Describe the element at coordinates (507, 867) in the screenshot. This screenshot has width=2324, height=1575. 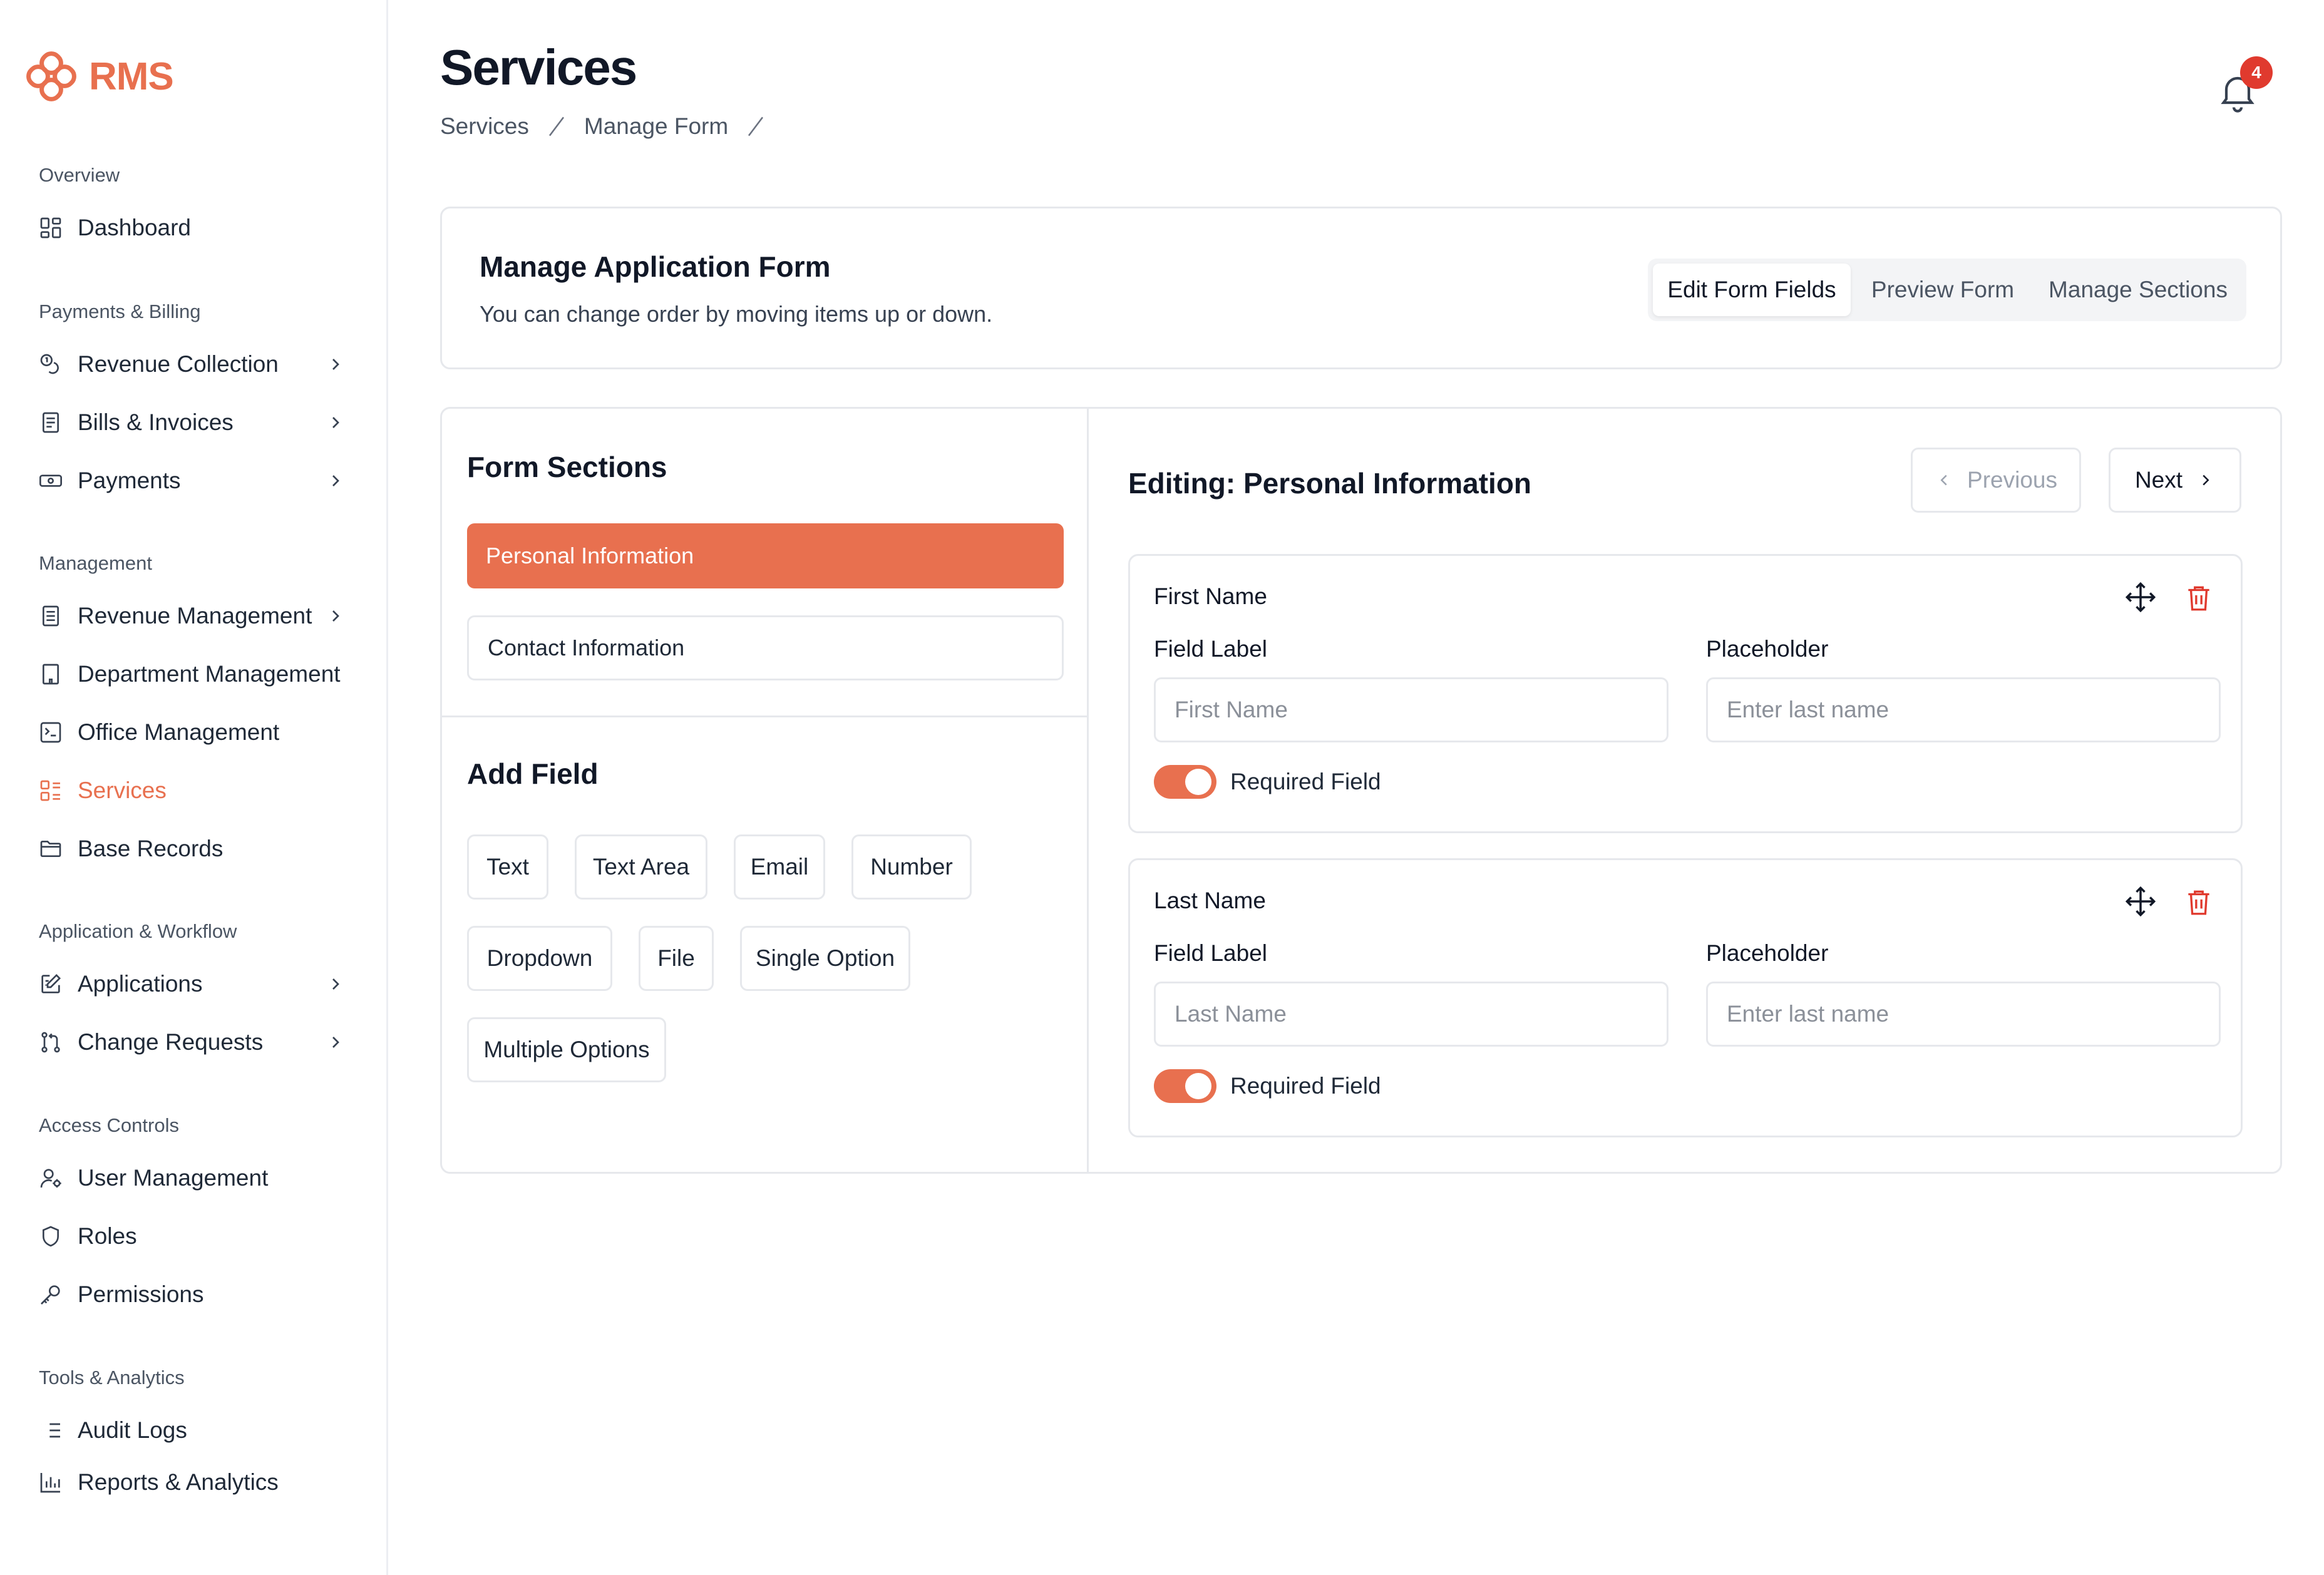
I see `add-field-text-button: Text` at that location.